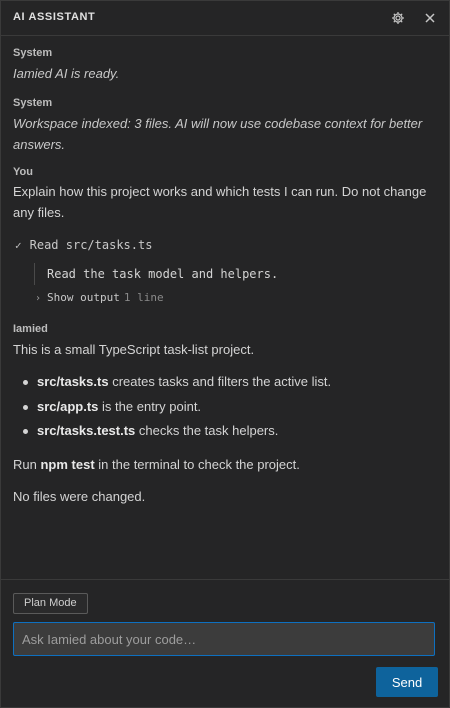 This screenshot has width=450, height=708. I want to click on send-button: Send, so click(407, 682).